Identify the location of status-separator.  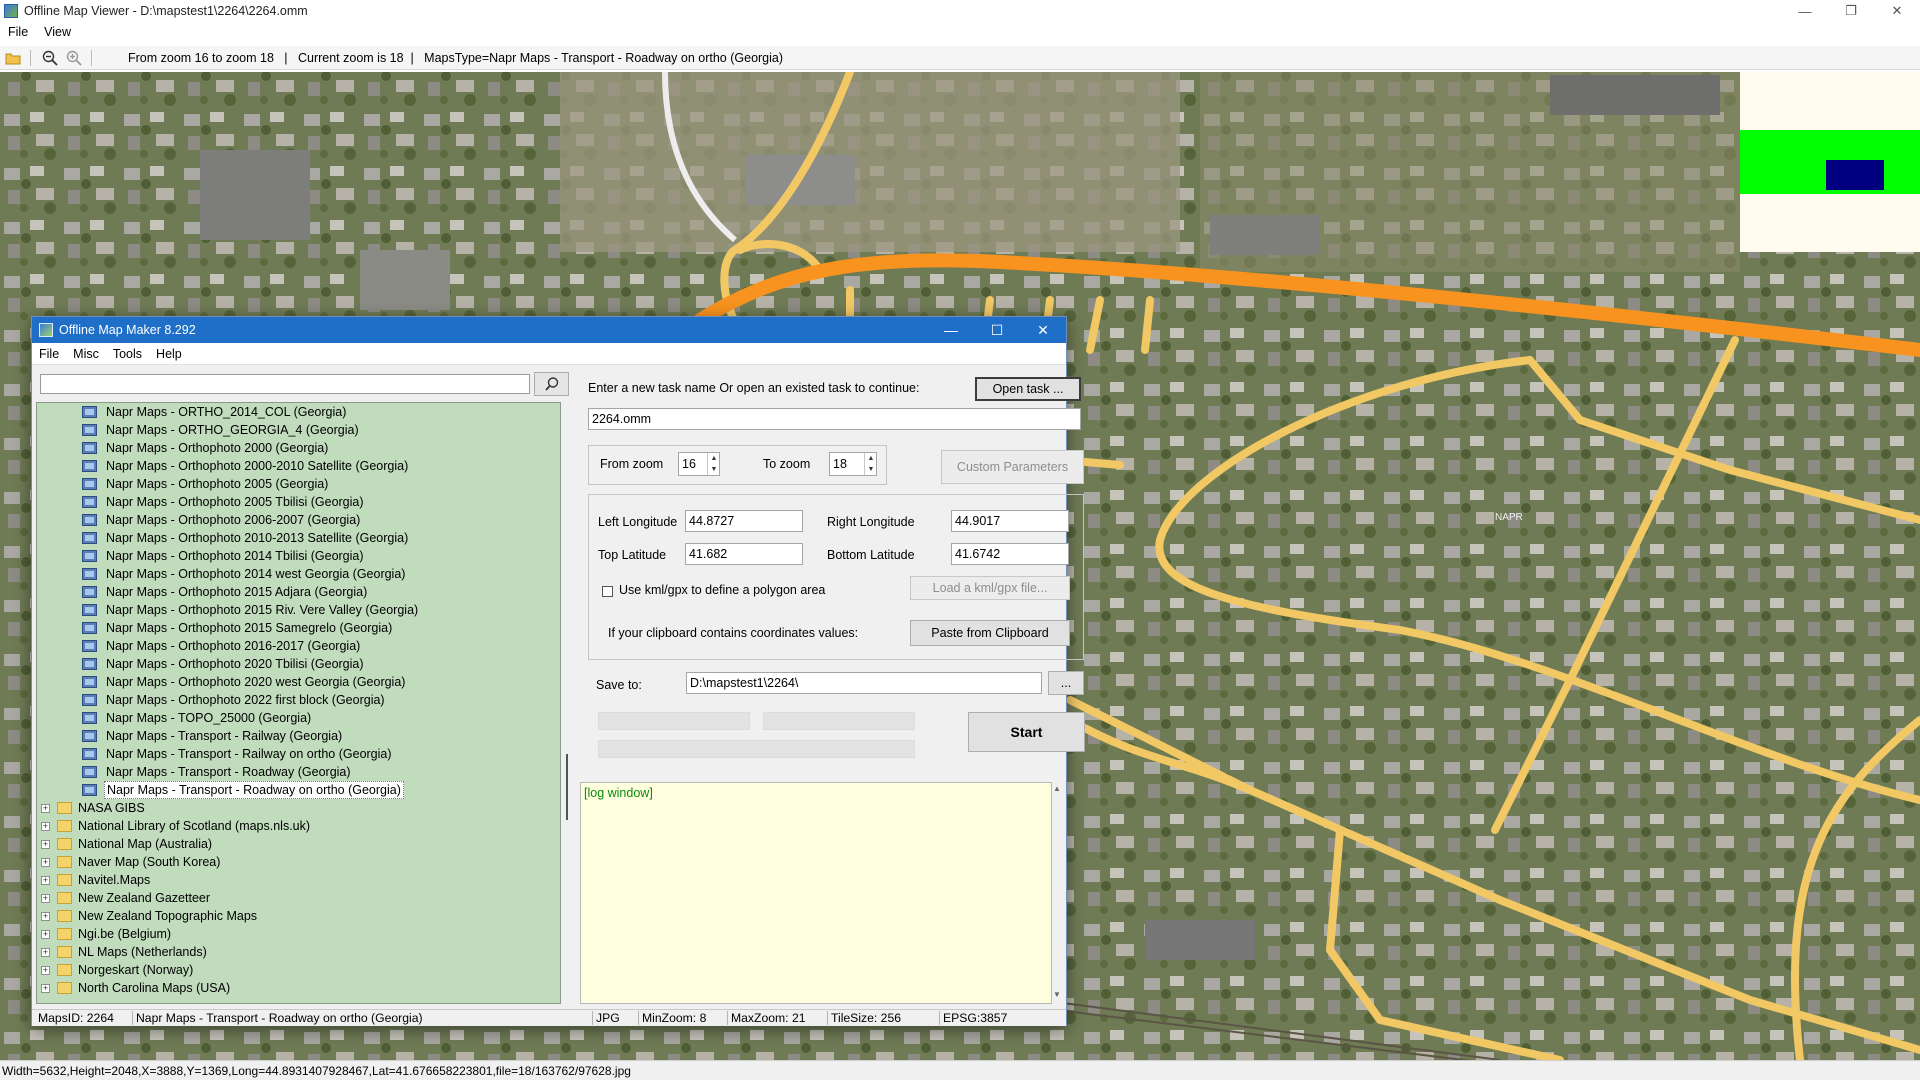
(132, 1018).